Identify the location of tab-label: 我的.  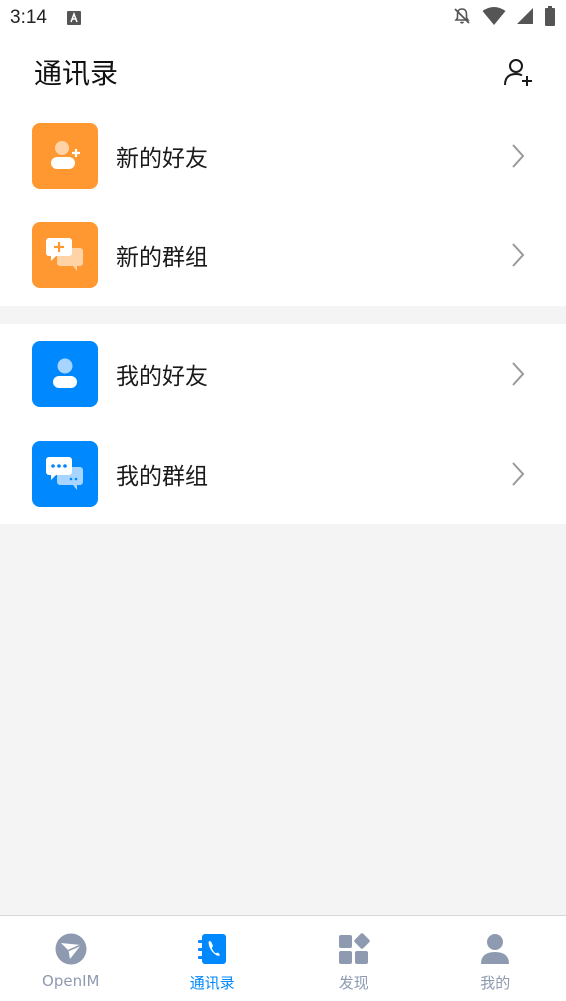
(495, 983).